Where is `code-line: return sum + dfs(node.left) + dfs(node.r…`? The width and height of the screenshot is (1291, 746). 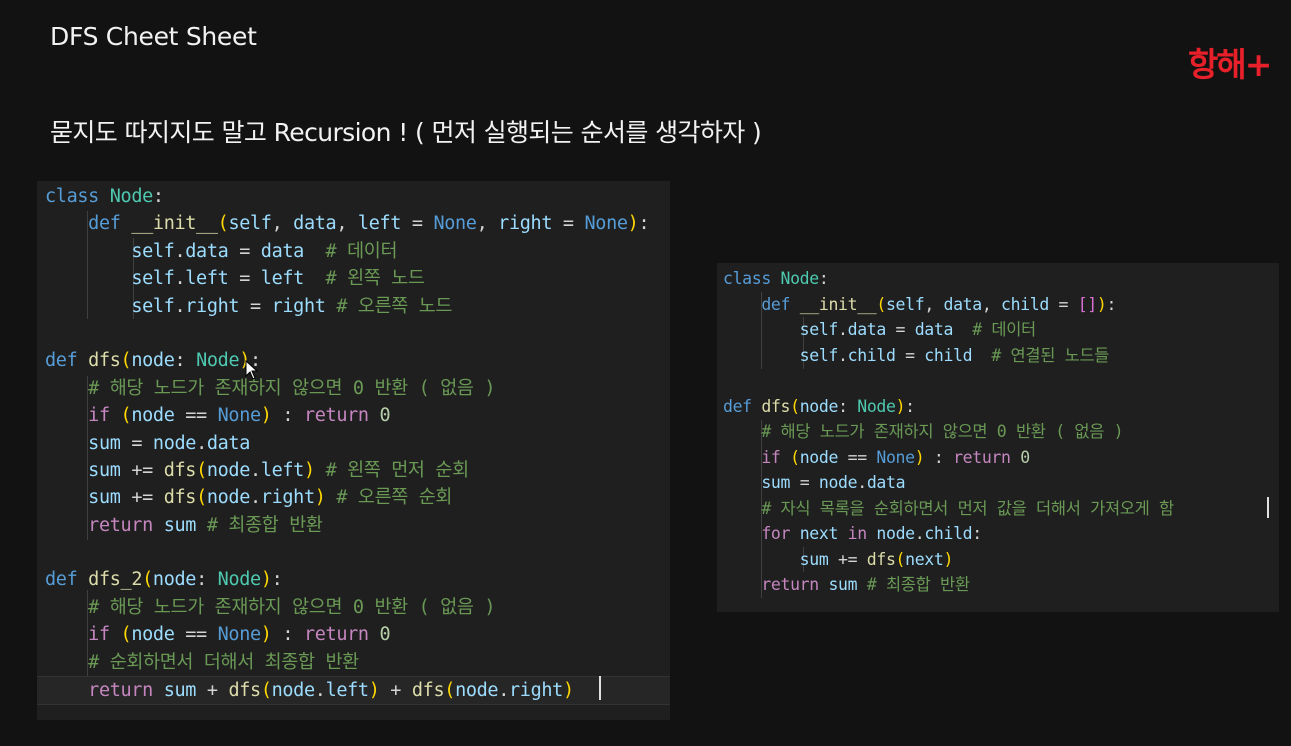
code-line: return sum + dfs(node.left) + dfs(node.r… is located at coordinates (353, 691).